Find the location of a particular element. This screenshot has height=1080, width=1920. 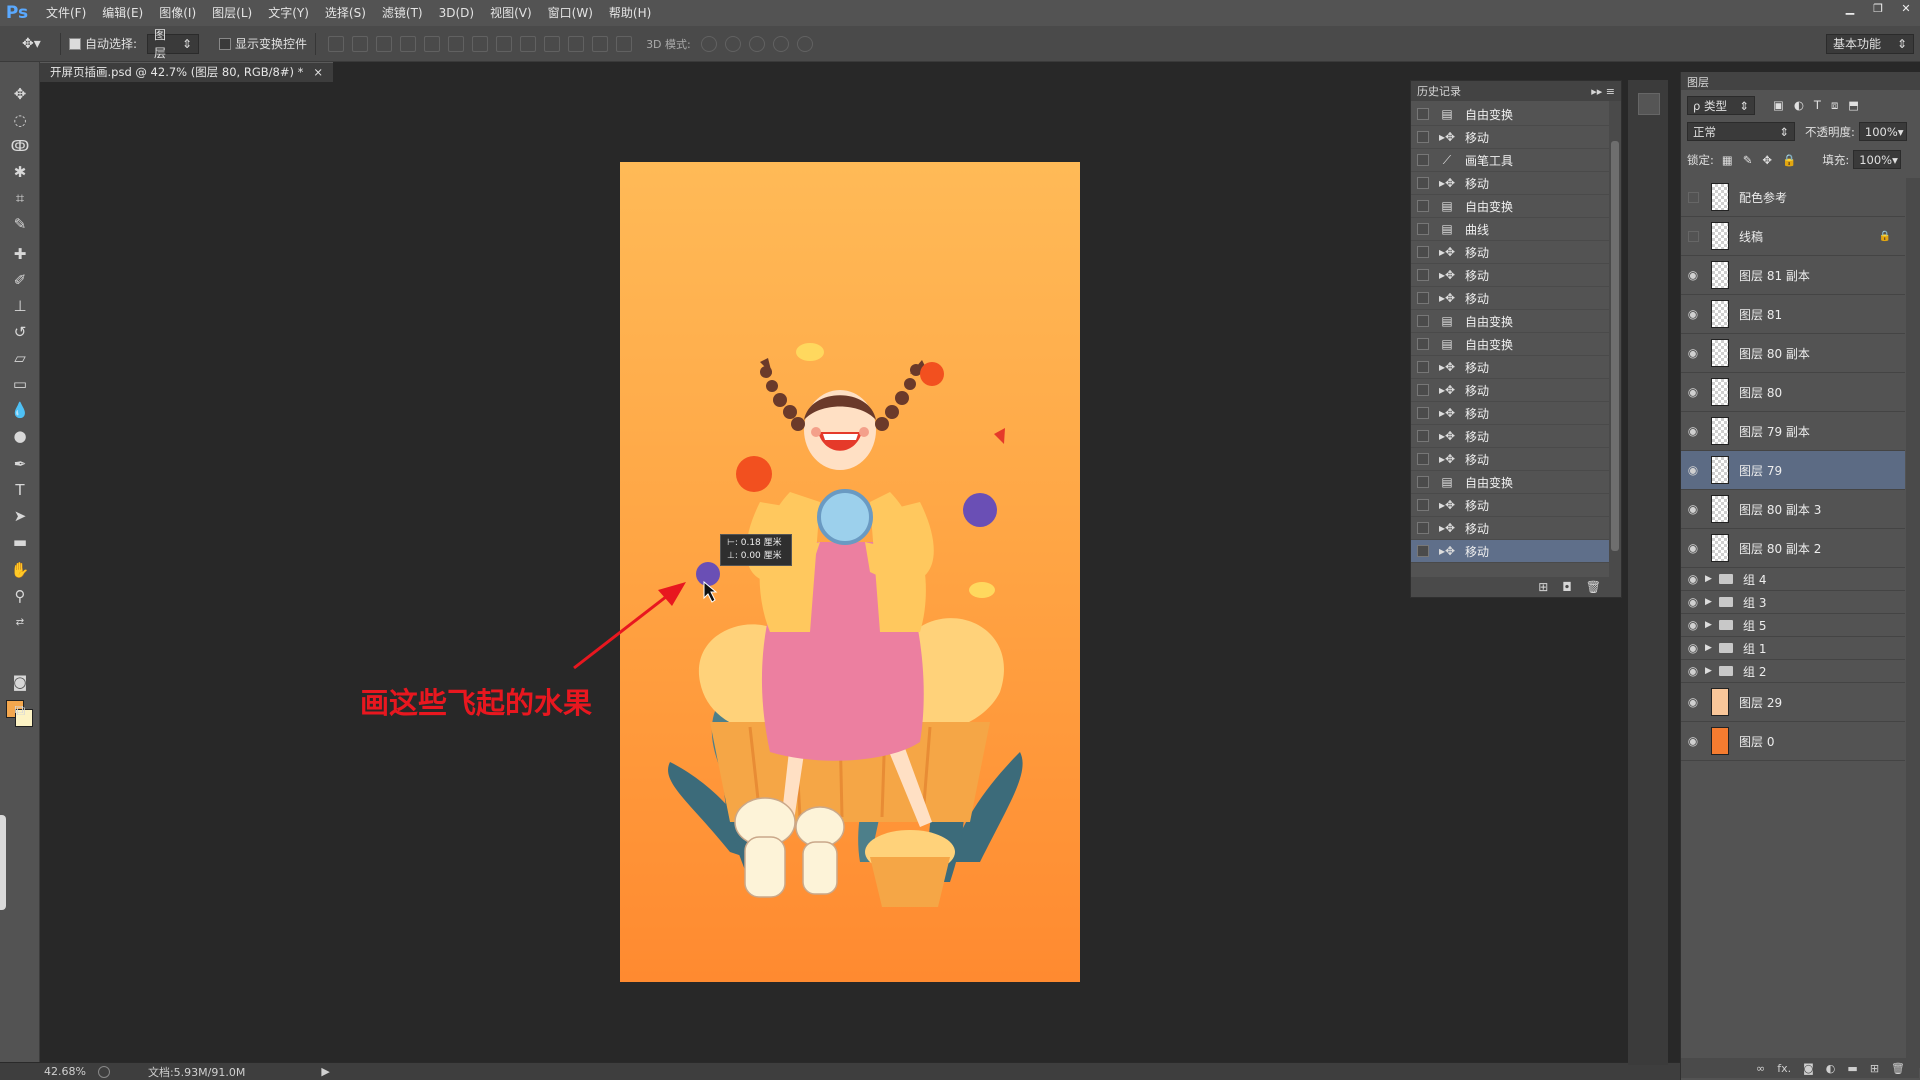

auto-select-checkbox is located at coordinates (75, 43).